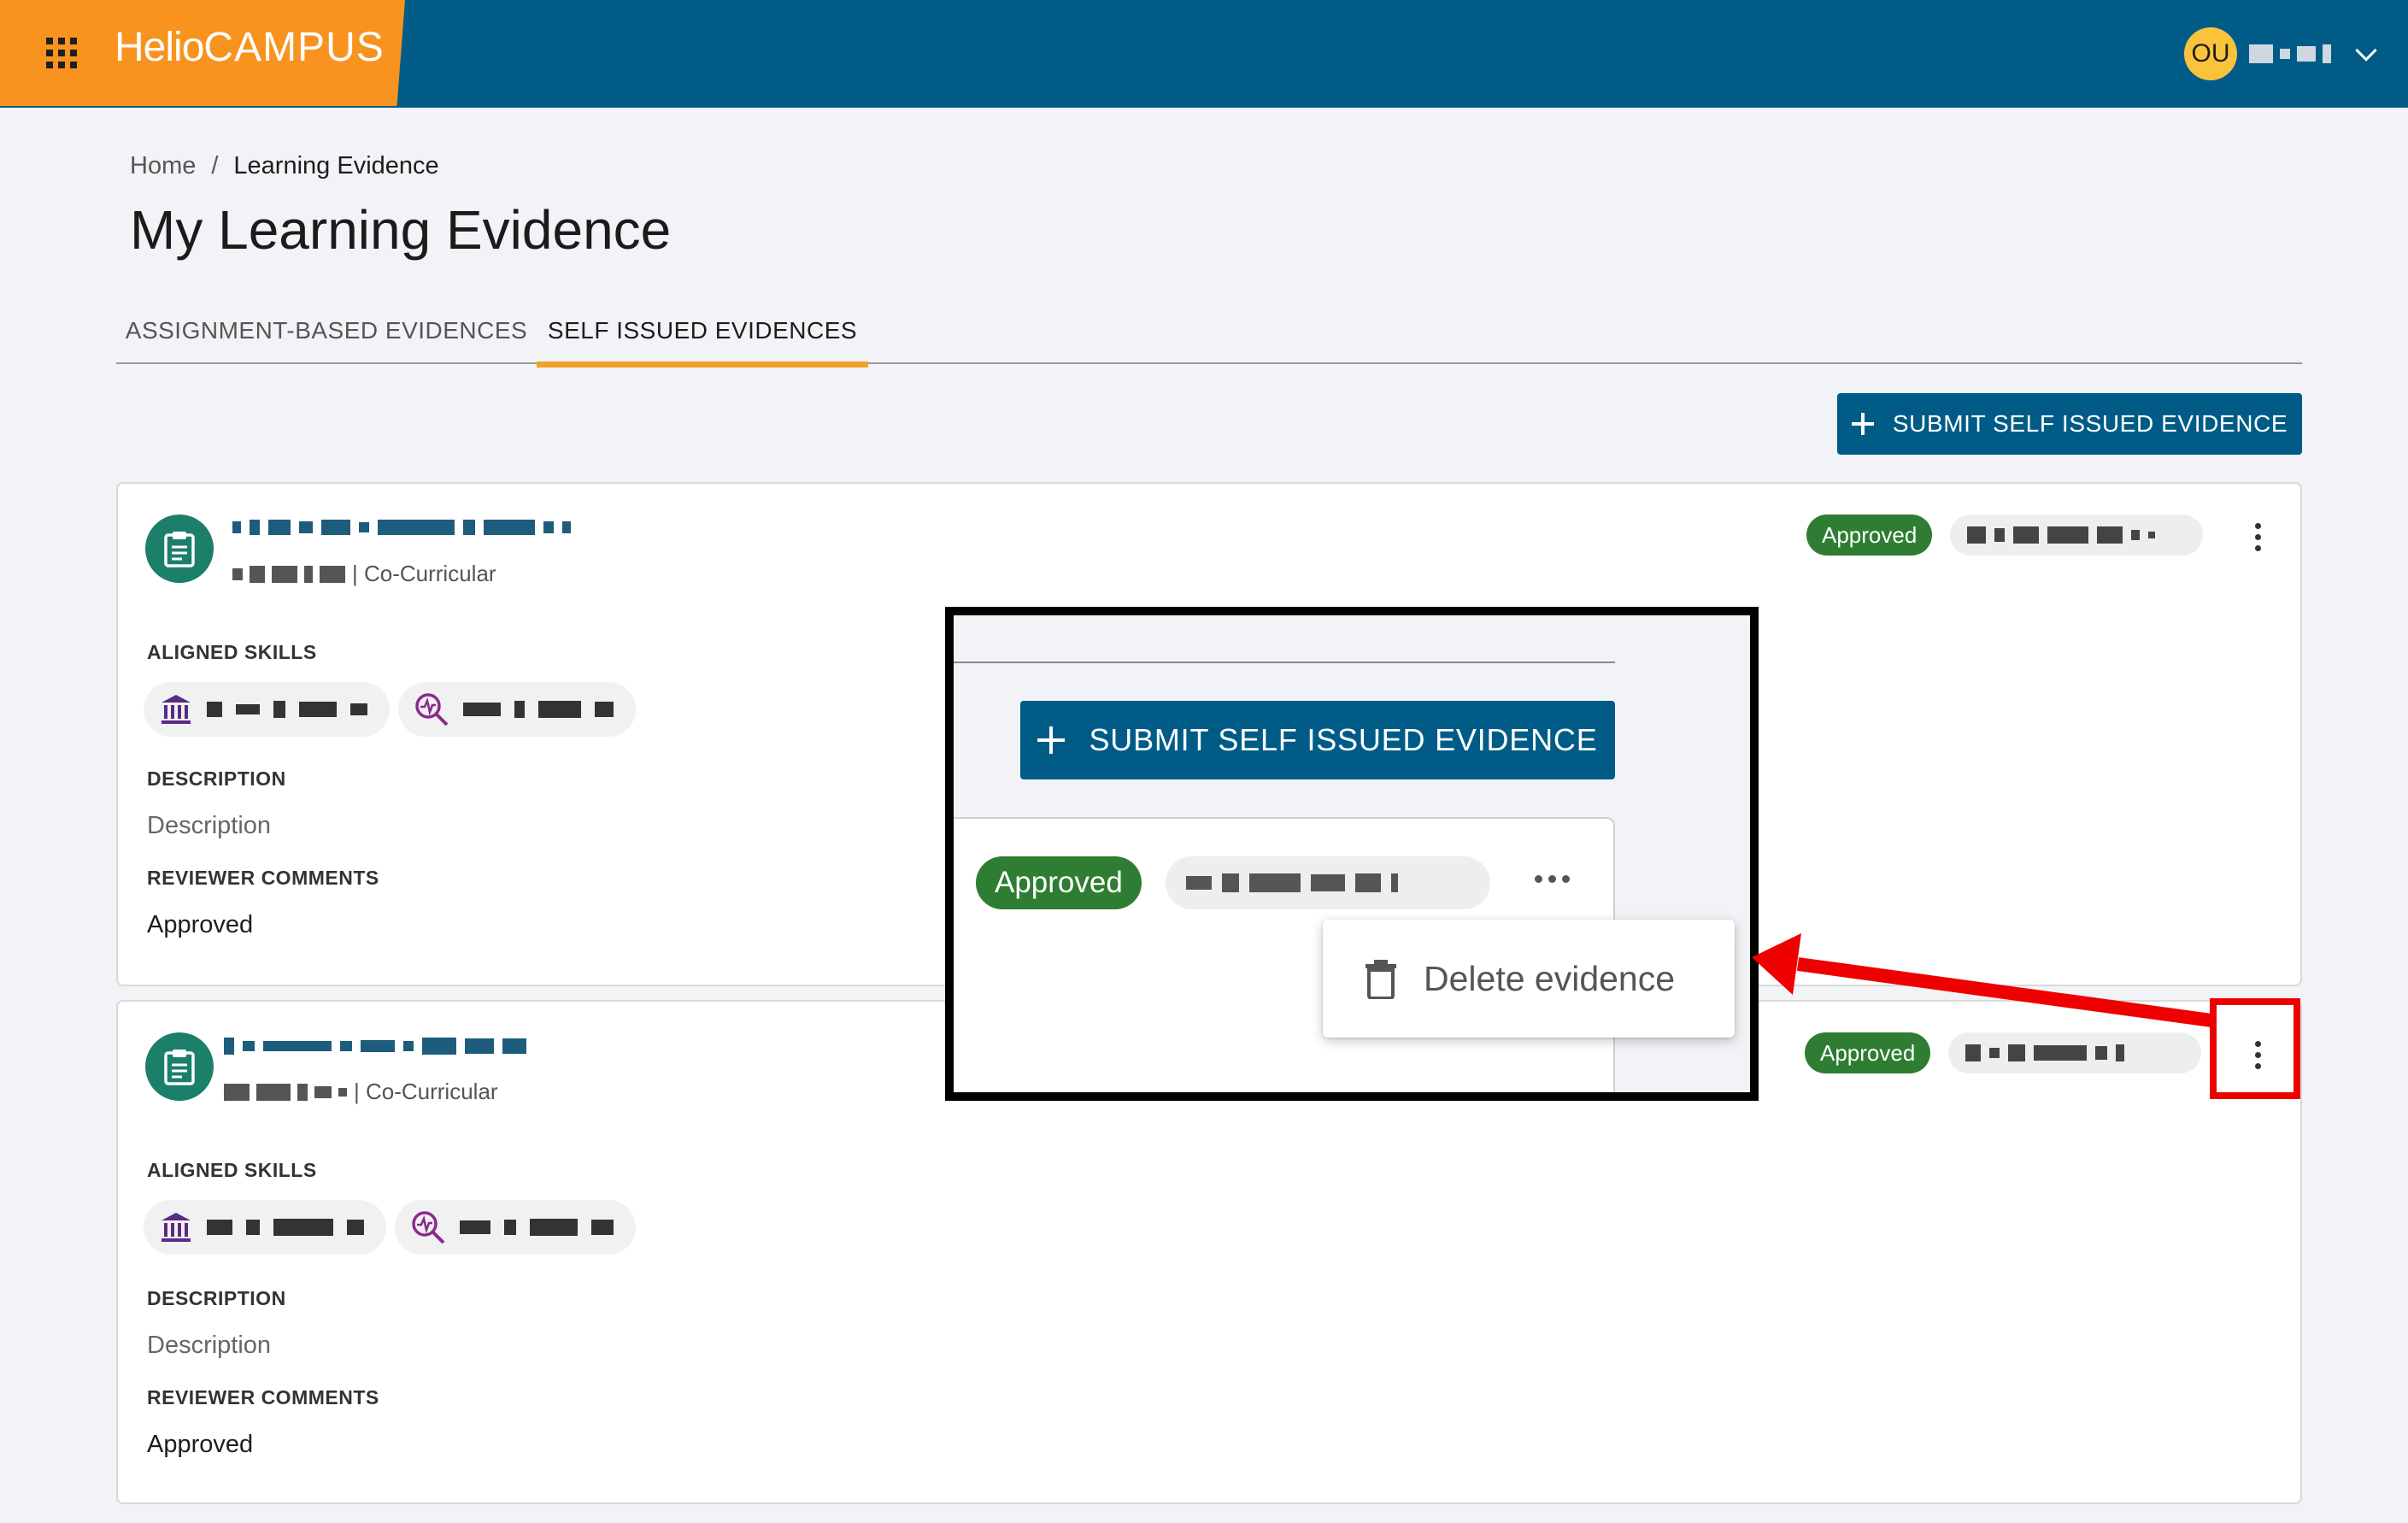  I want to click on trash-icon, so click(1381, 980).